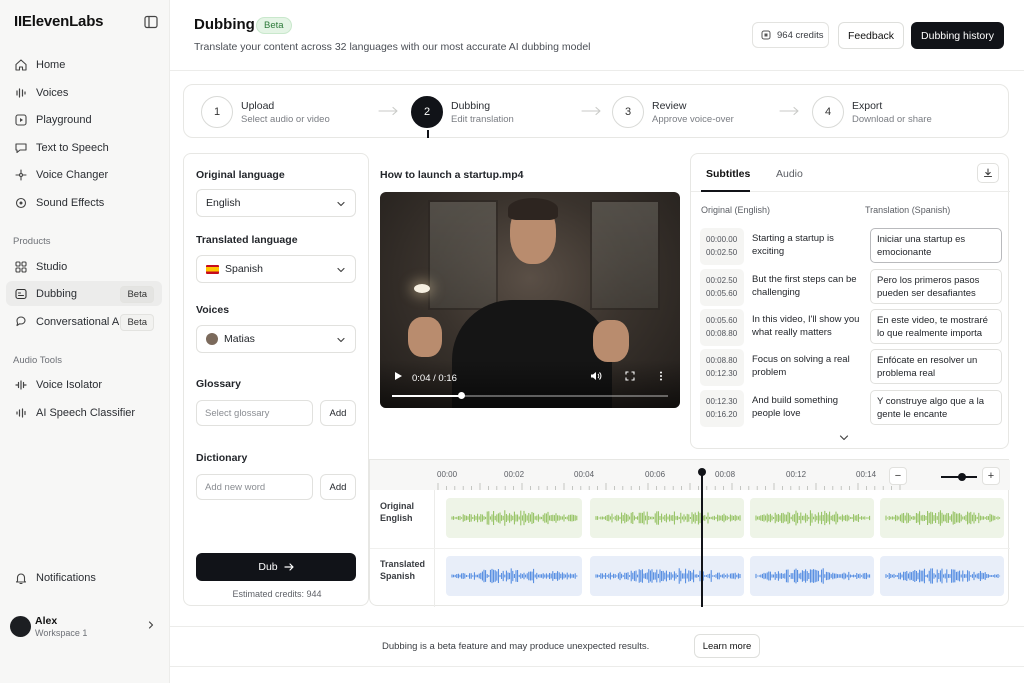  I want to click on volume-icon, so click(596, 376).